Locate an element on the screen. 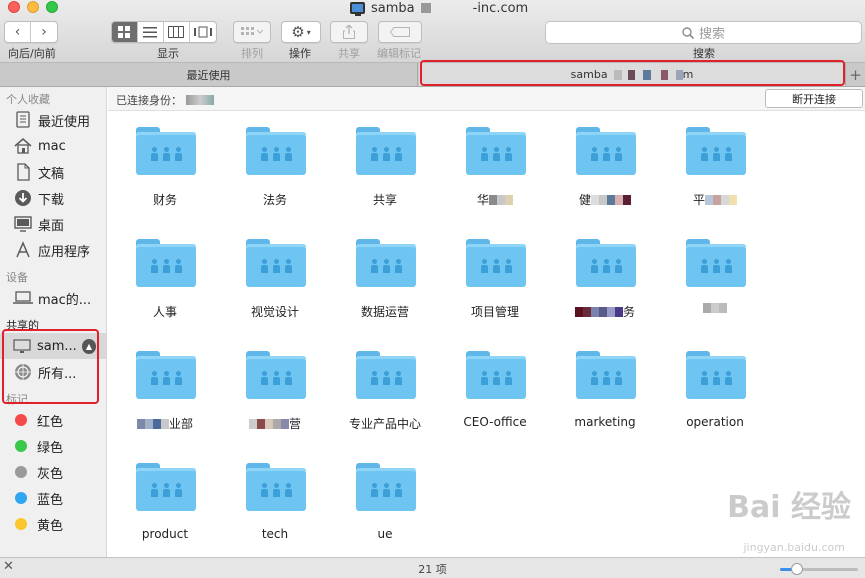 The image size is (865, 578). shared-folder: marketing is located at coordinates (605, 385).